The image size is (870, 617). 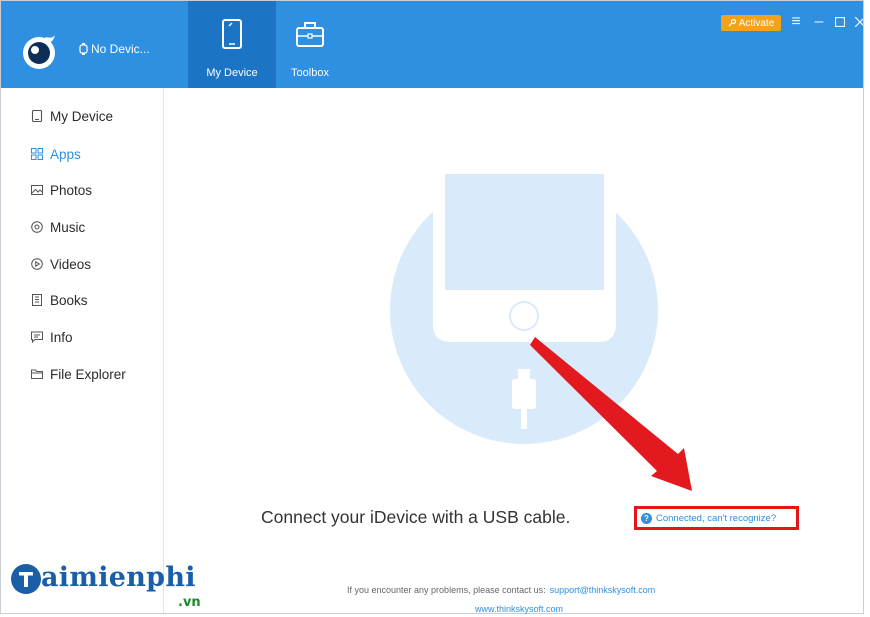 I want to click on photo-icon, so click(x=37, y=190).